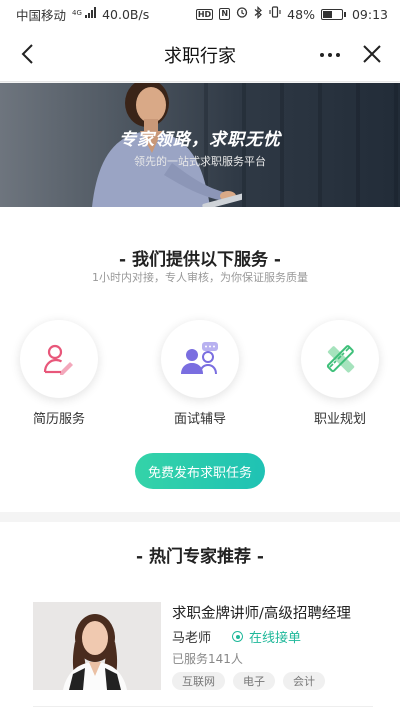  What do you see at coordinates (58, 419) in the screenshot?
I see `service-resume-label: 简历服务` at bounding box center [58, 419].